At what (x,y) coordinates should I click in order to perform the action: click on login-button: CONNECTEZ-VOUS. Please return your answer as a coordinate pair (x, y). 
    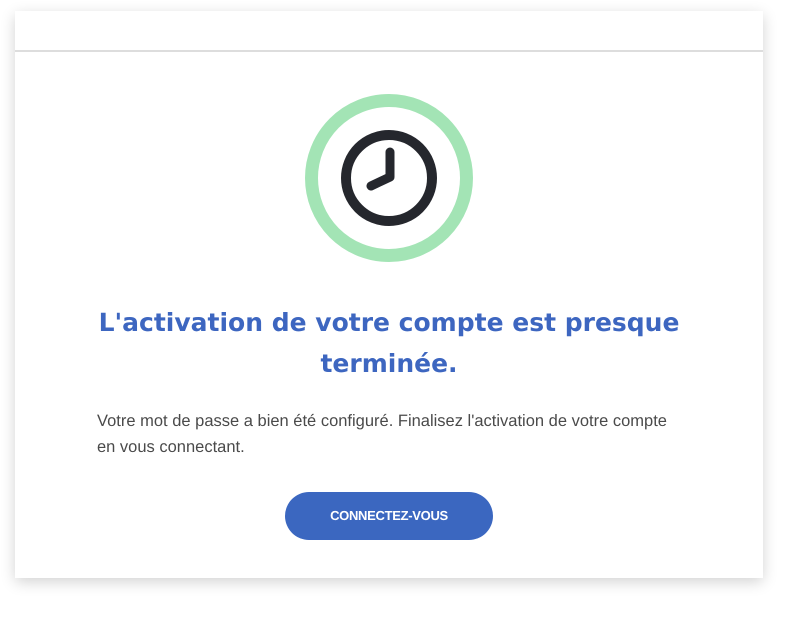
    Looking at the image, I should click on (389, 516).